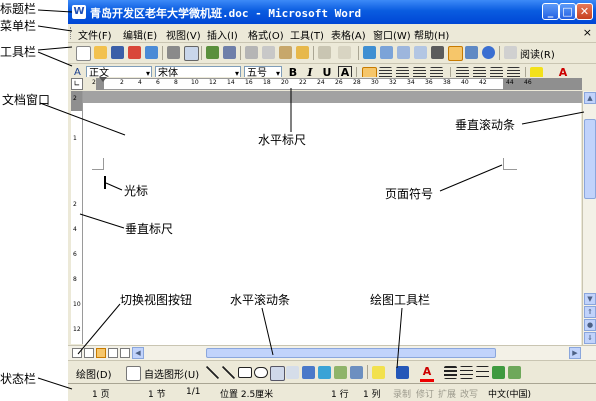 The image size is (596, 401). What do you see at coordinates (229, 52) in the screenshot?
I see `research-icon` at bounding box center [229, 52].